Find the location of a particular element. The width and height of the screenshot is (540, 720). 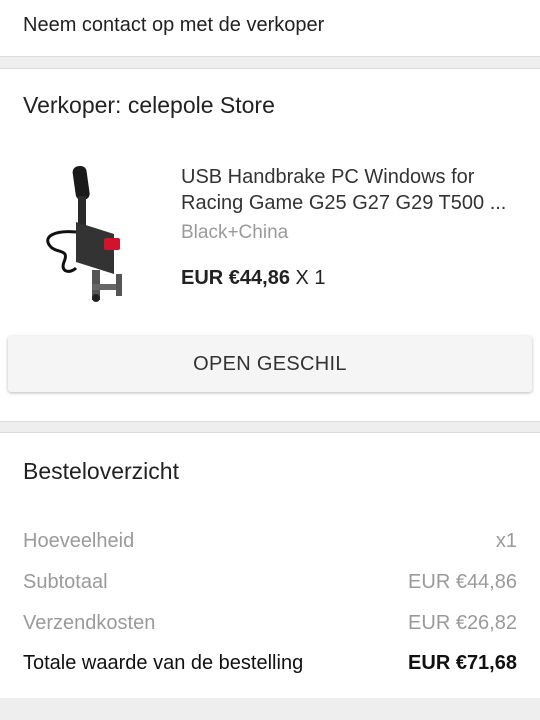

product-price-line: EUR €44,86 X 1 is located at coordinates (253, 278).